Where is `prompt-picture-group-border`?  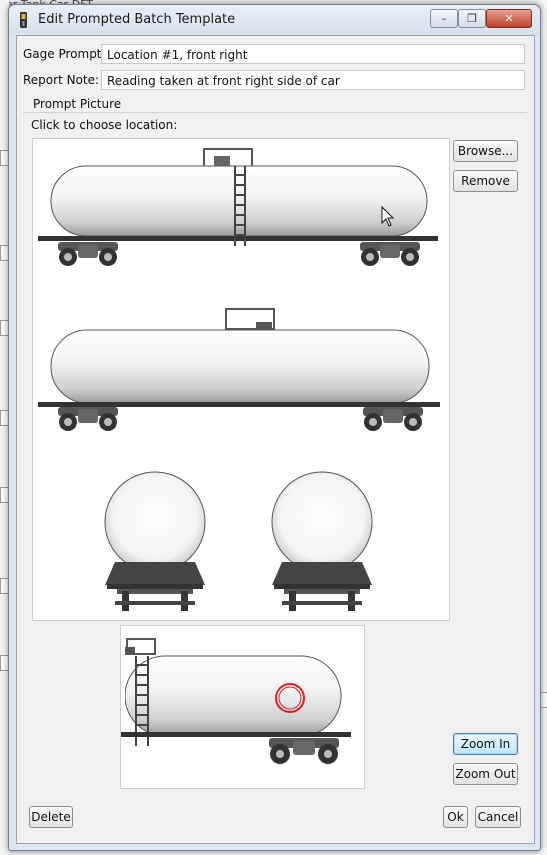
prompt-picture-group-border is located at coordinates (275, 112).